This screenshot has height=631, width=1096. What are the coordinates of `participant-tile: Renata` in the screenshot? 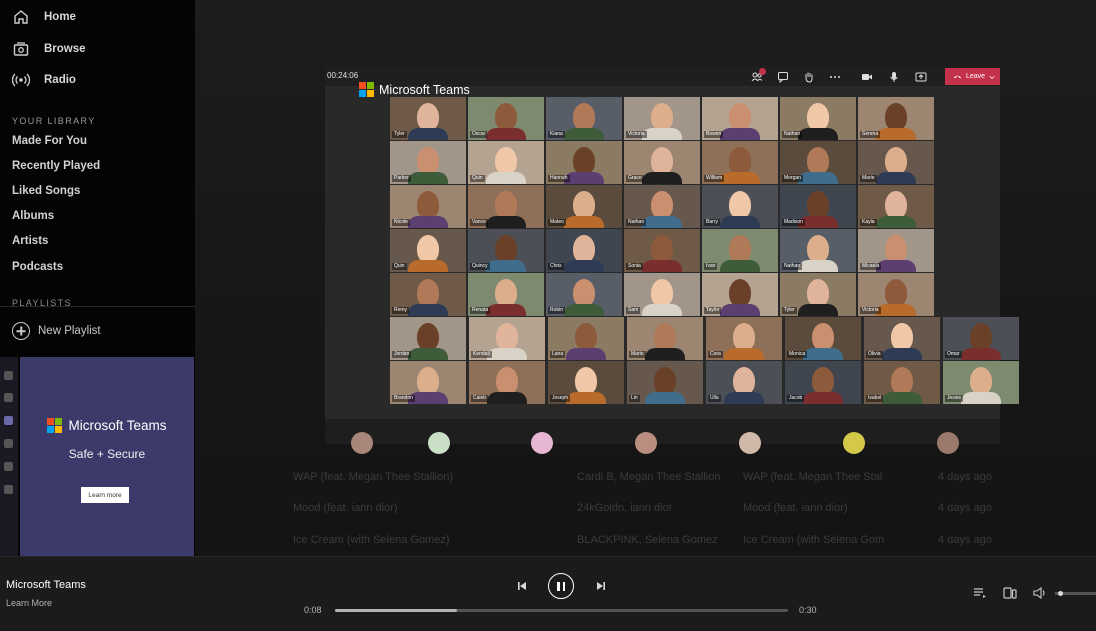 It's located at (506, 294).